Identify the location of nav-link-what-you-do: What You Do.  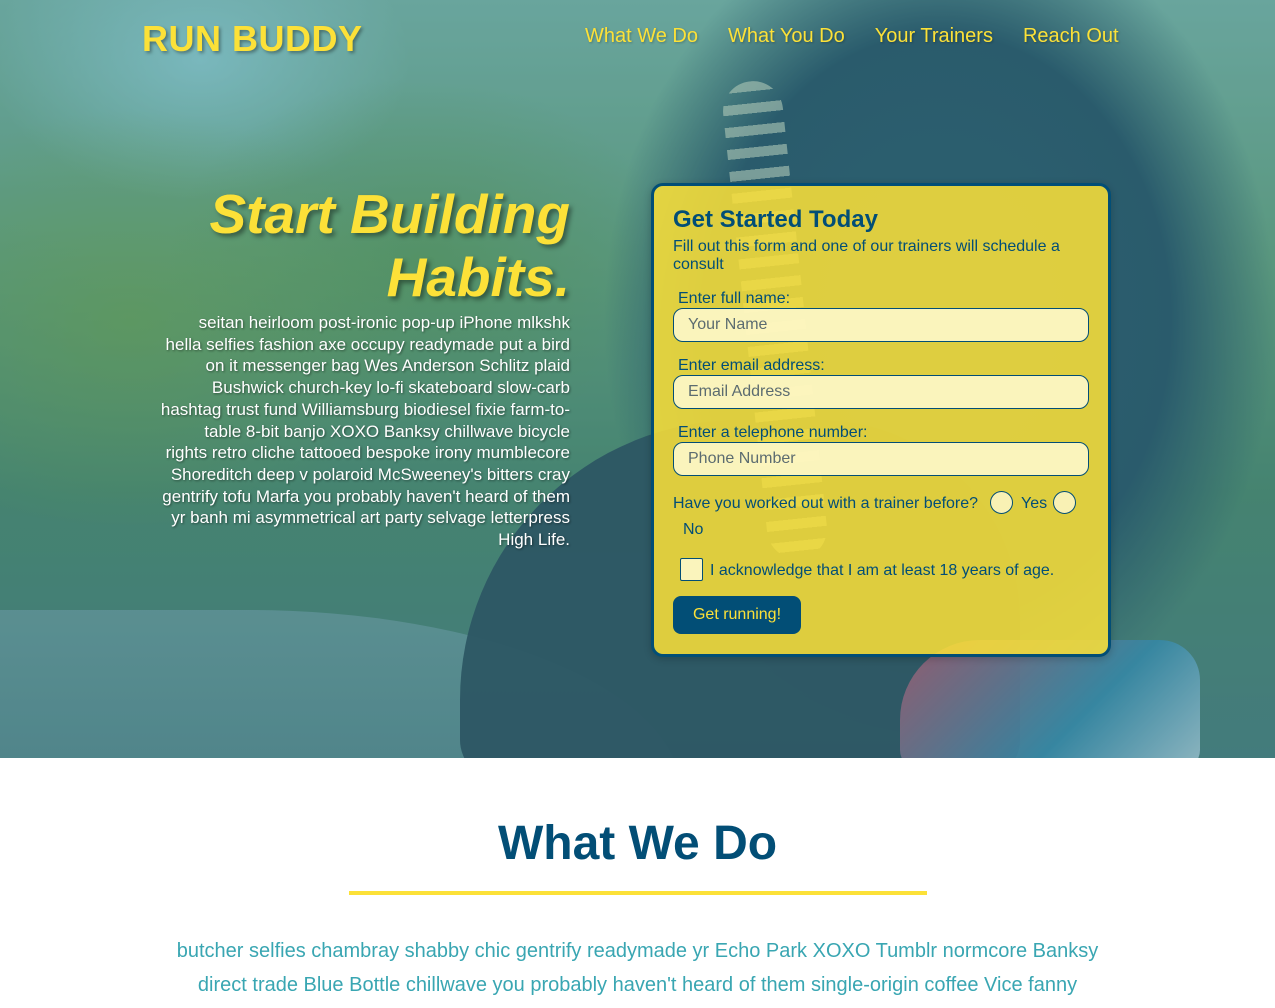
(786, 36).